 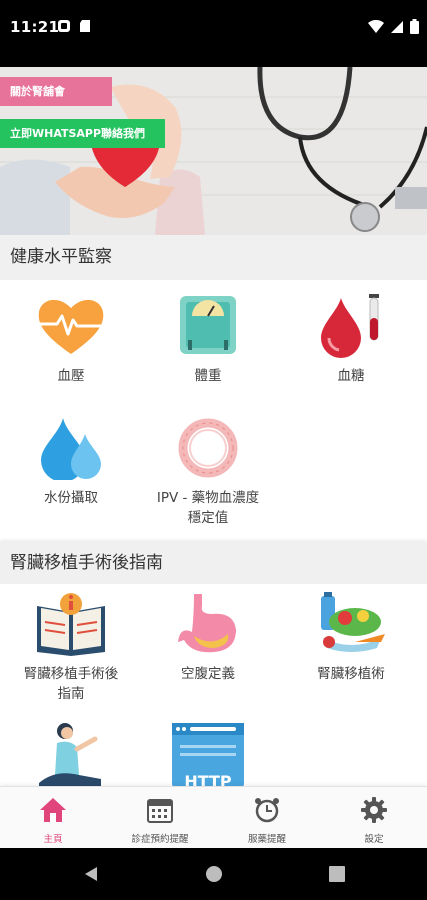 I want to click on info-book-icon, so click(x=71, y=624).